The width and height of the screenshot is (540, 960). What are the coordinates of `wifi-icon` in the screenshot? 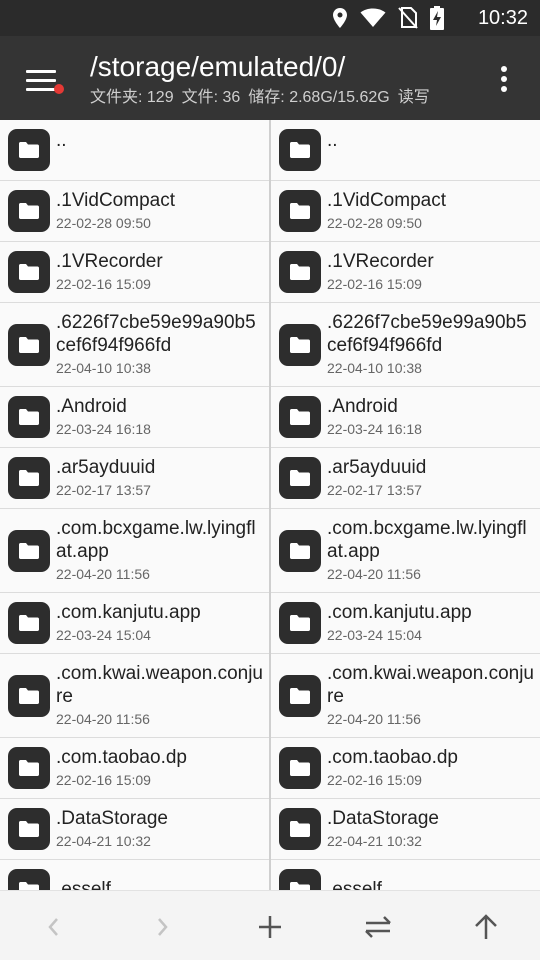 It's located at (373, 18).